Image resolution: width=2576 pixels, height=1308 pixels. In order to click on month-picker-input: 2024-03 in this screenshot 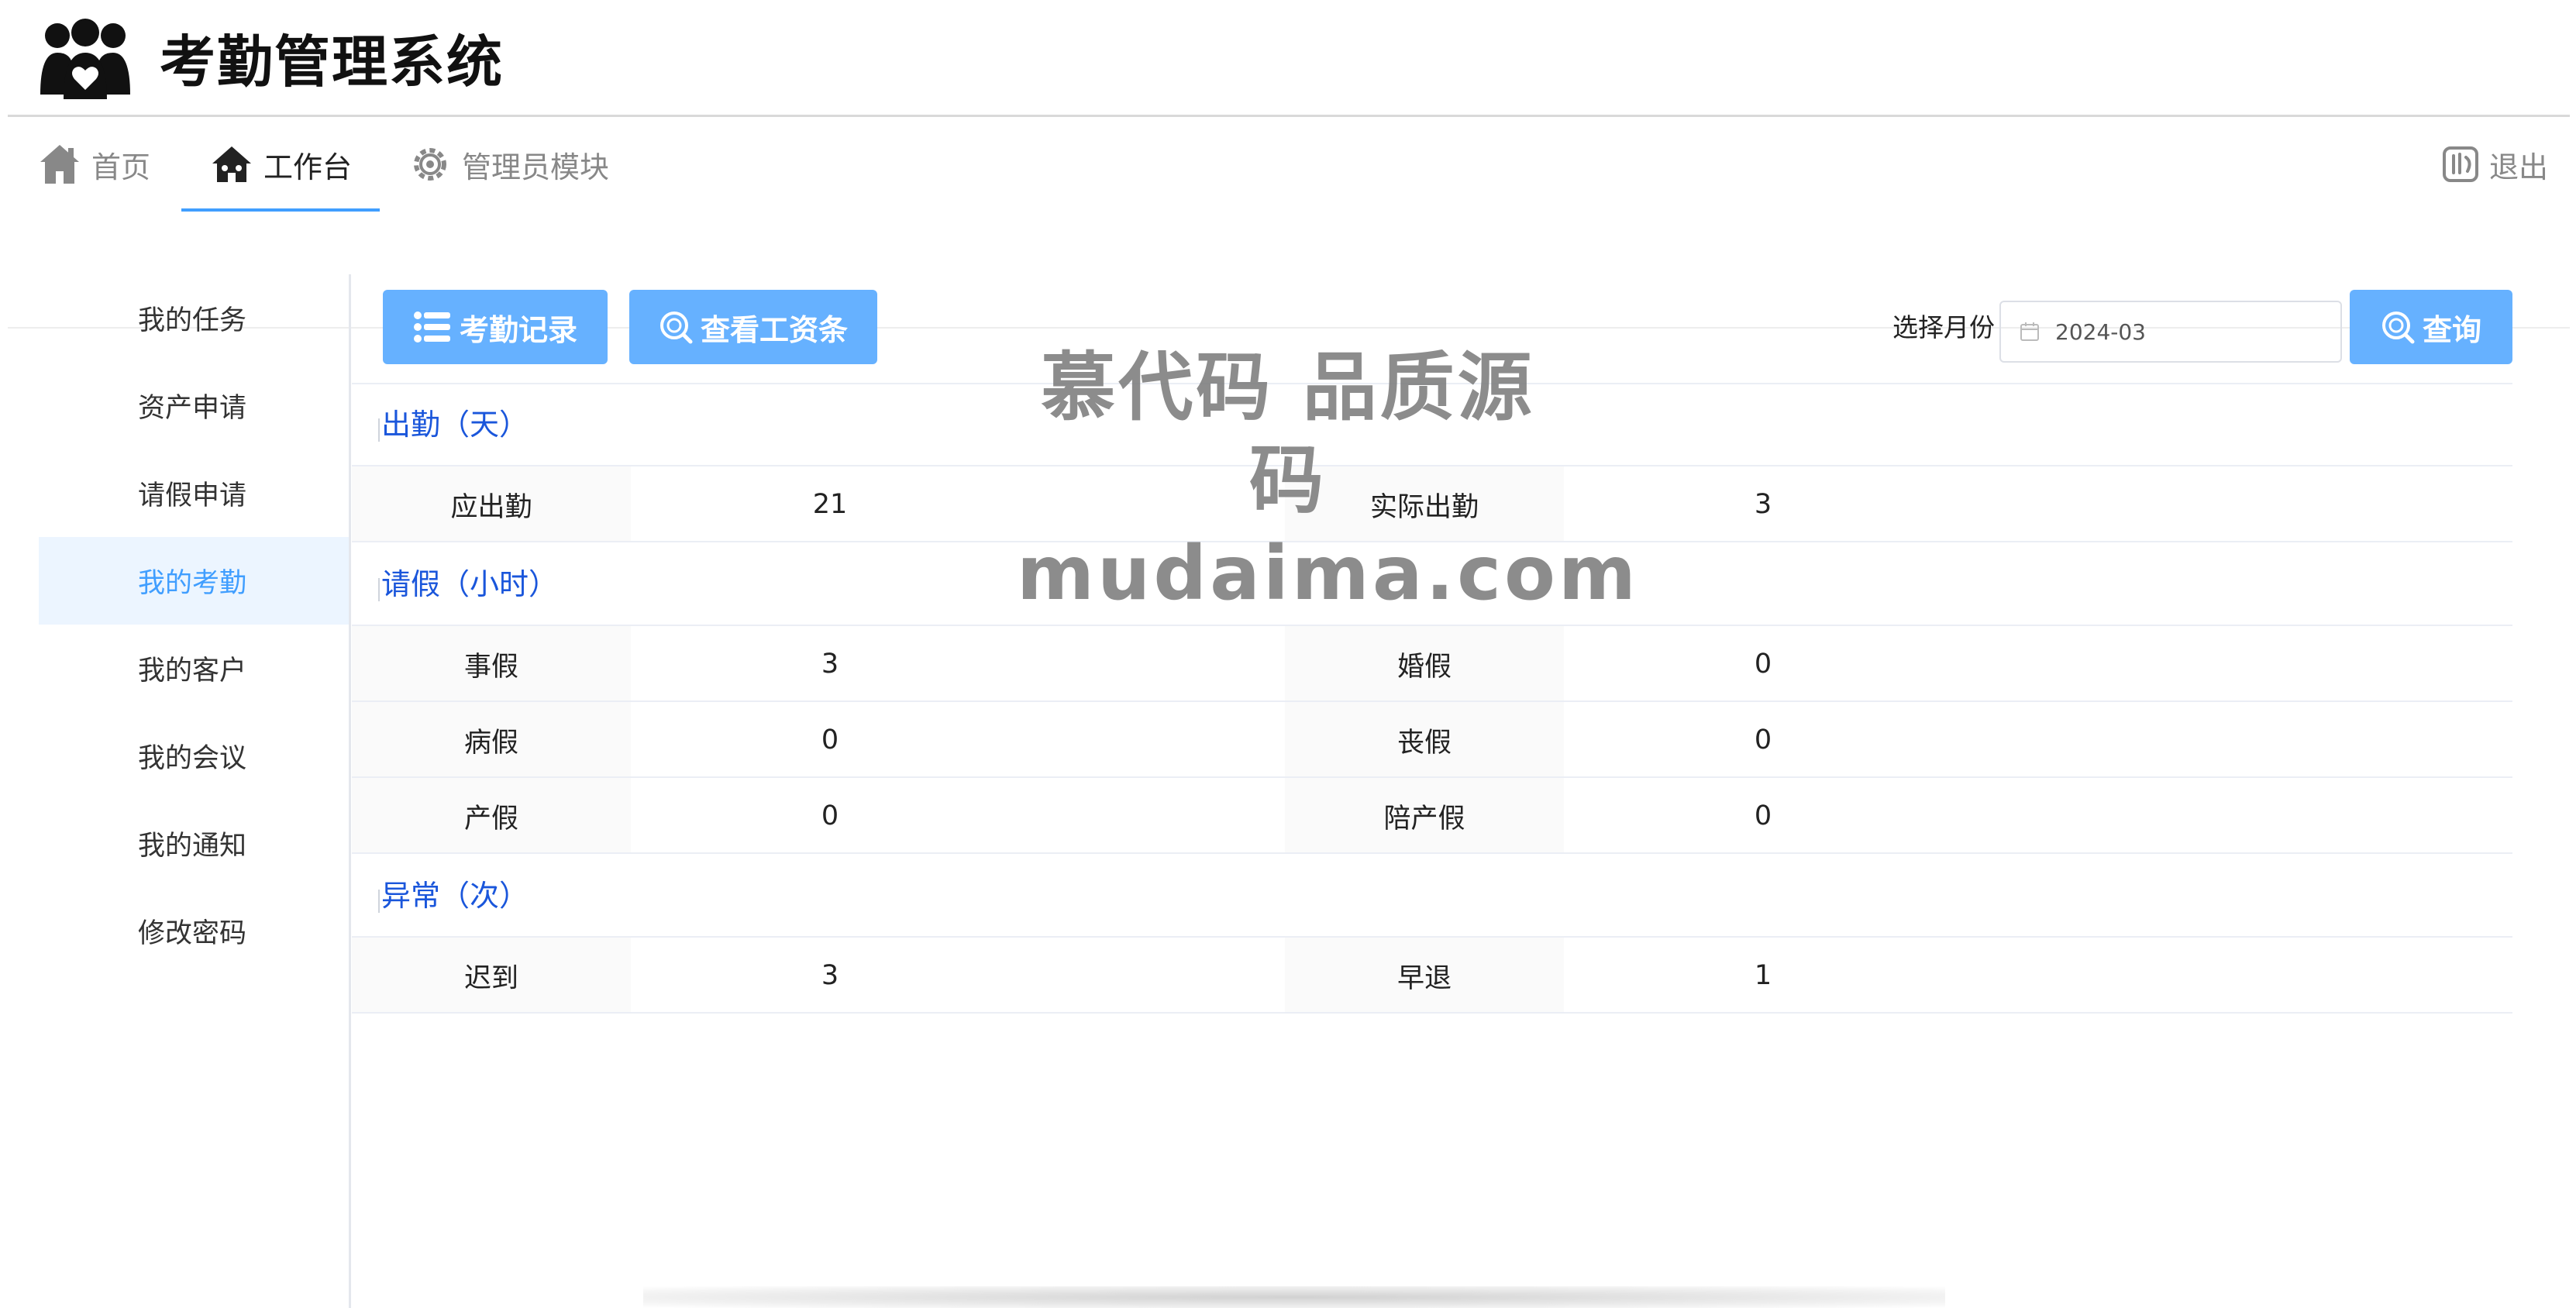, I will do `click(2170, 332)`.